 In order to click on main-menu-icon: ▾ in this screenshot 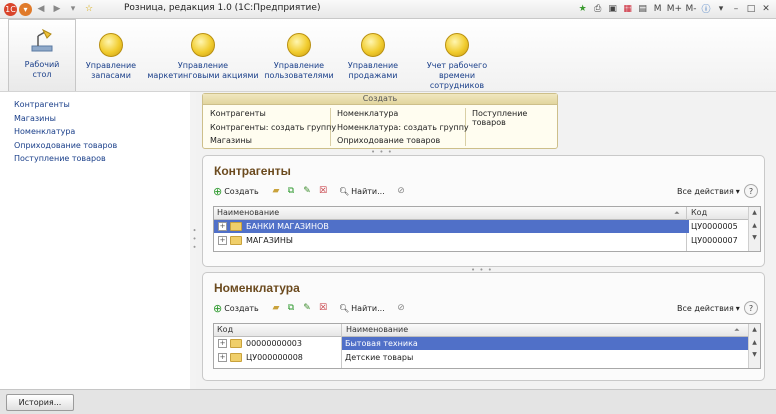, I will do `click(25, 9)`.